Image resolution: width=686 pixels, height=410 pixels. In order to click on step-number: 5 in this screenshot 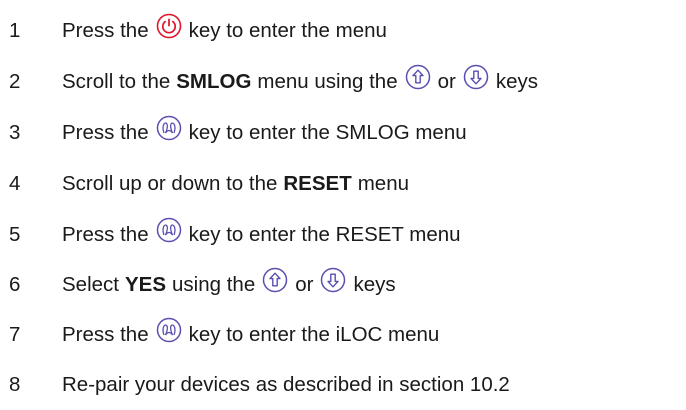, I will do `click(15, 234)`.